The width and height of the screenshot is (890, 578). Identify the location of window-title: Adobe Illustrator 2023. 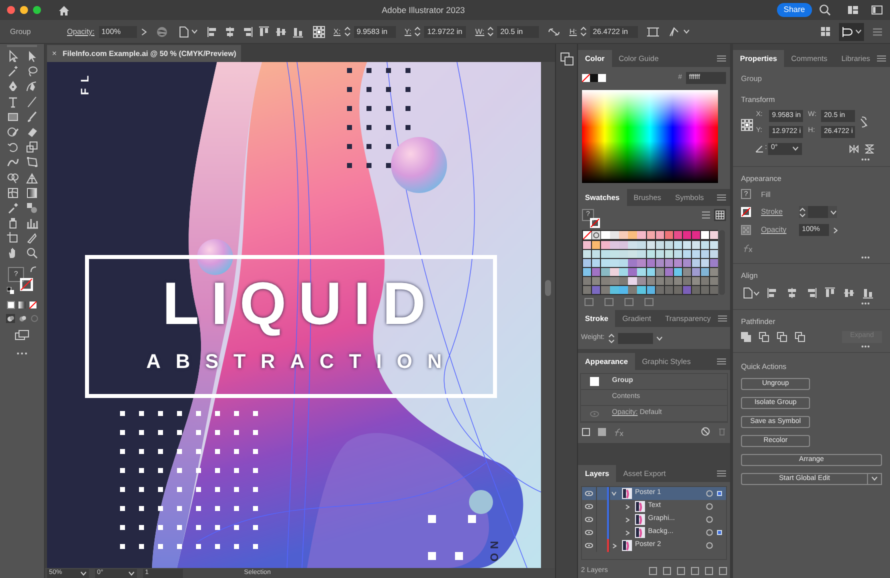
(423, 10).